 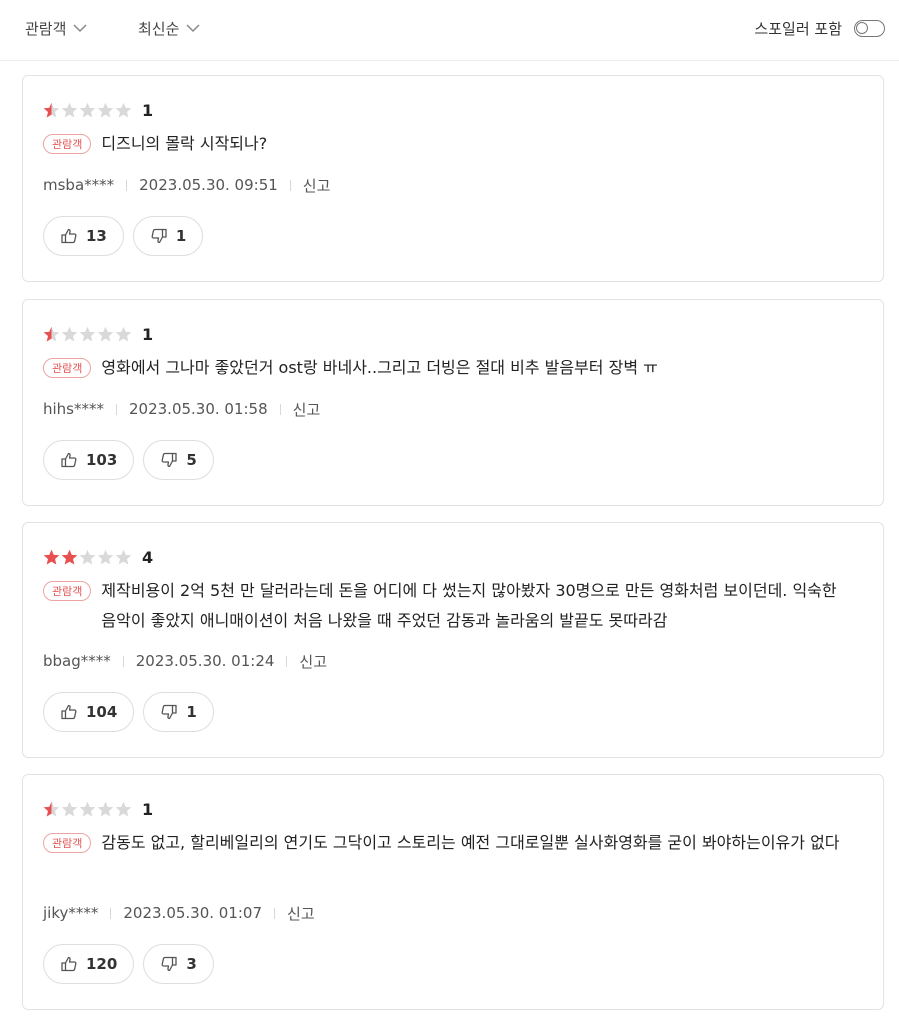 What do you see at coordinates (148, 557) in the screenshot?
I see `rating-score: 4` at bounding box center [148, 557].